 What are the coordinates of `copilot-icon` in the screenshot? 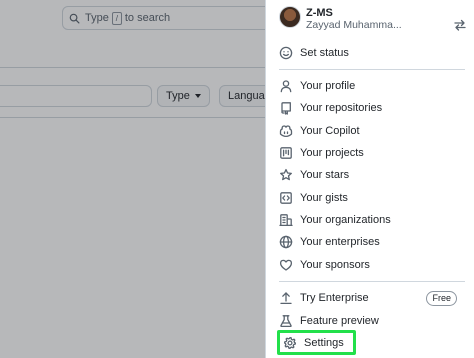 It's located at (286, 131).